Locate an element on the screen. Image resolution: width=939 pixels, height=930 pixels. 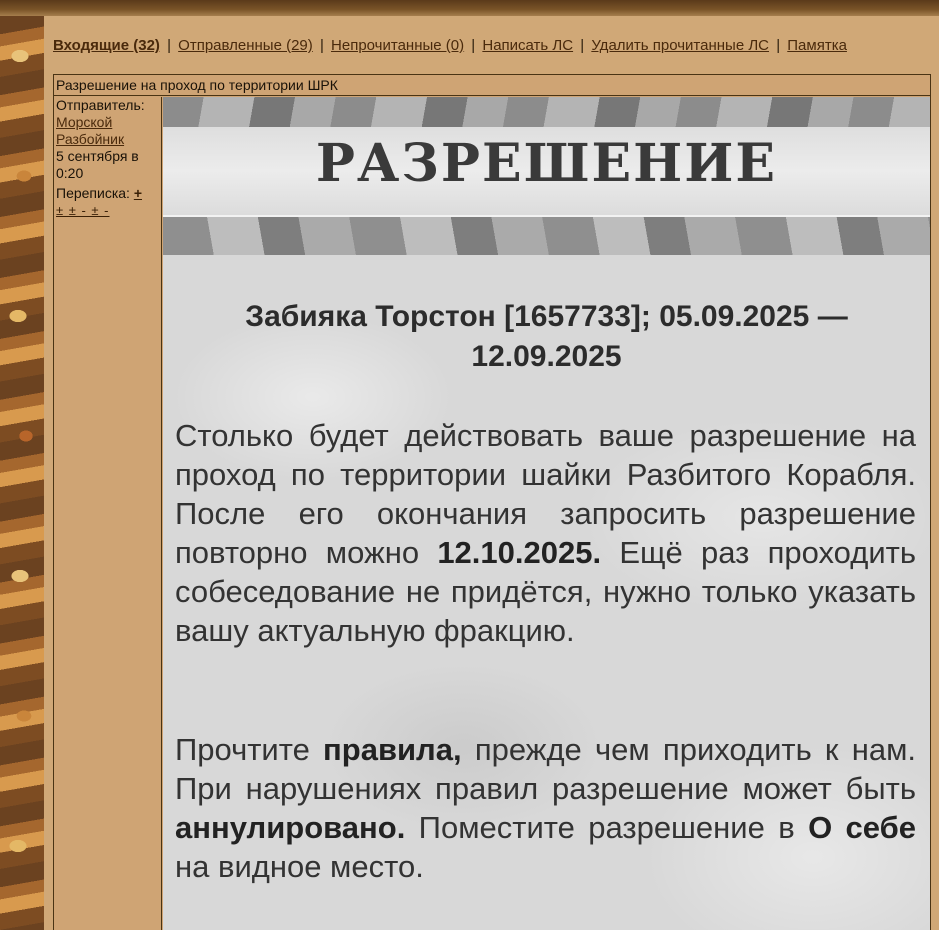
nav-sent-link: Отправленные (29) is located at coordinates (245, 45).